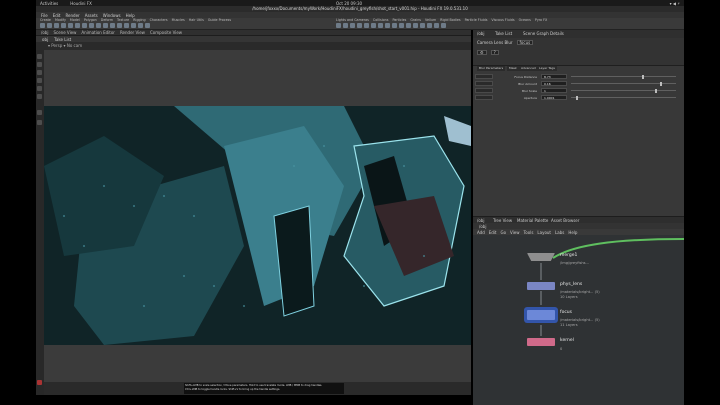  What do you see at coordinates (49, 25) in the screenshot?
I see `sphere-tool-icon` at bounding box center [49, 25].